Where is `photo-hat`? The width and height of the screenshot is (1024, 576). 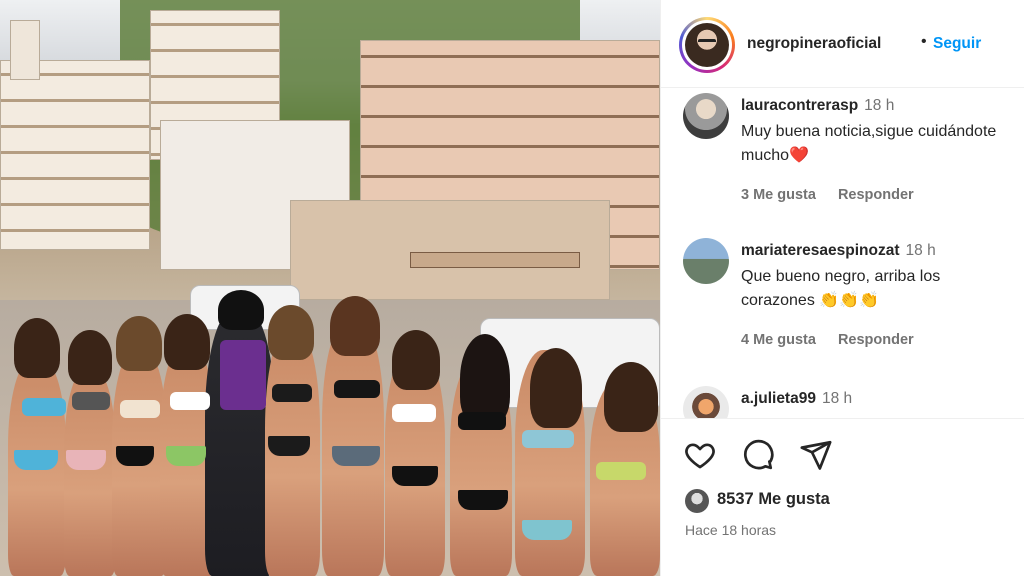
photo-hat is located at coordinates (241, 310).